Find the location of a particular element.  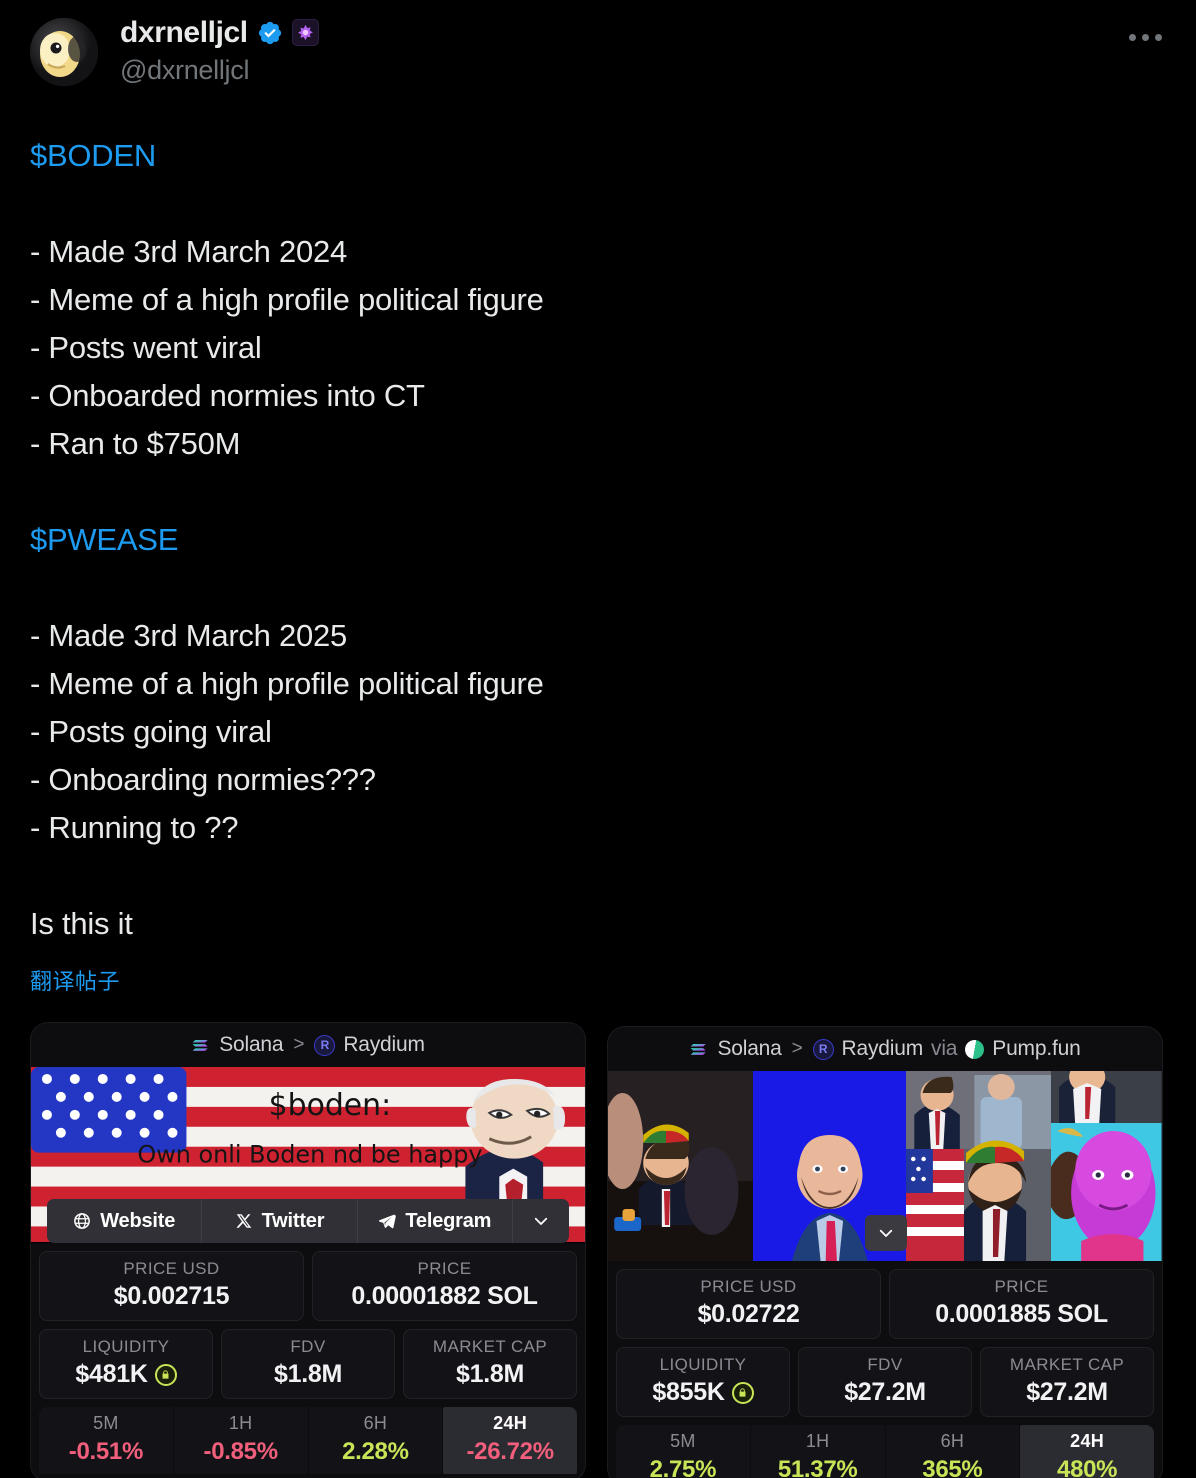

timeframe-1h: 1H -0.85% is located at coordinates (241, 1440).